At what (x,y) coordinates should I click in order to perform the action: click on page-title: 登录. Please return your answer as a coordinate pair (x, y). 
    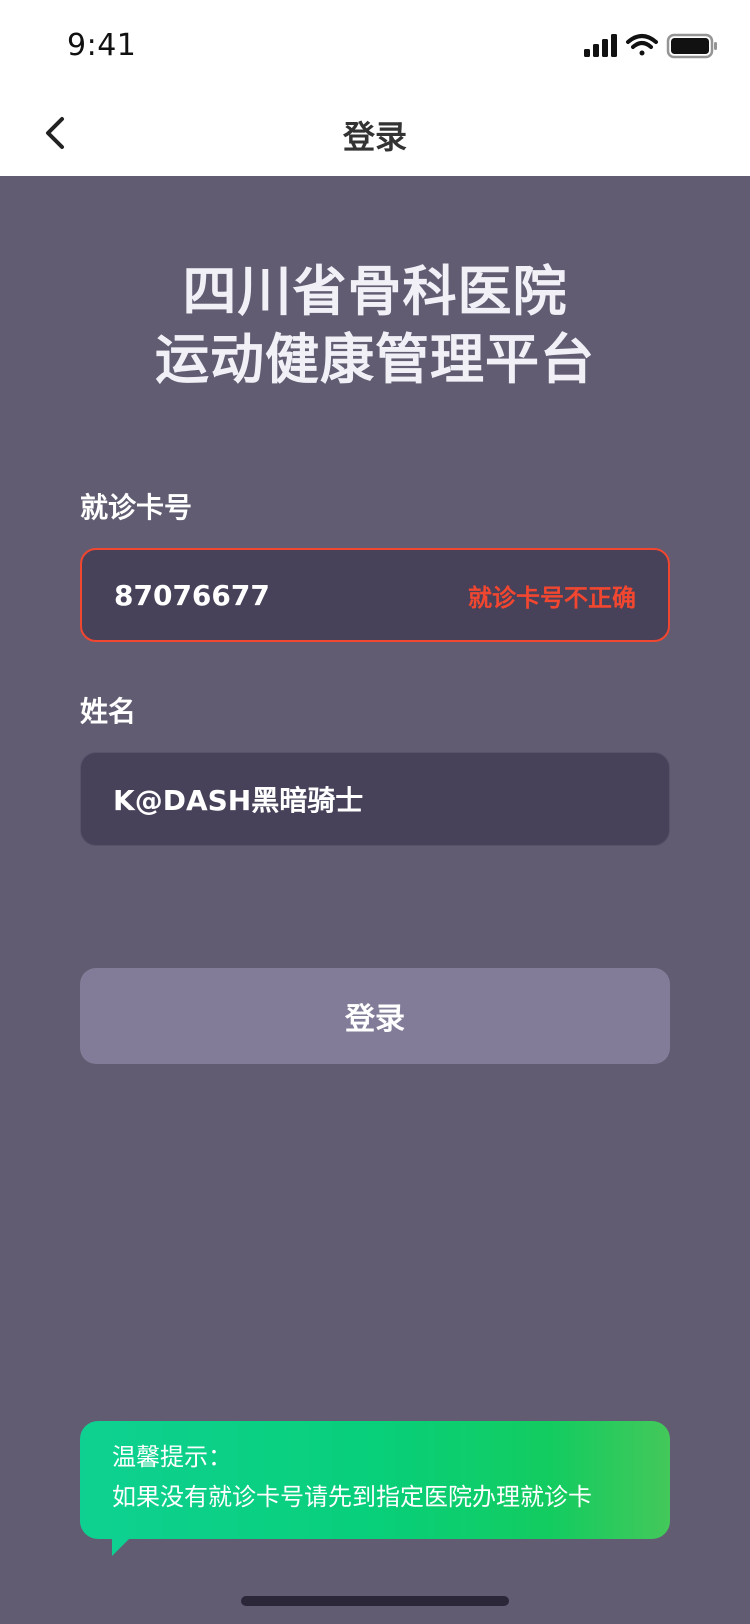
    Looking at the image, I should click on (374, 137).